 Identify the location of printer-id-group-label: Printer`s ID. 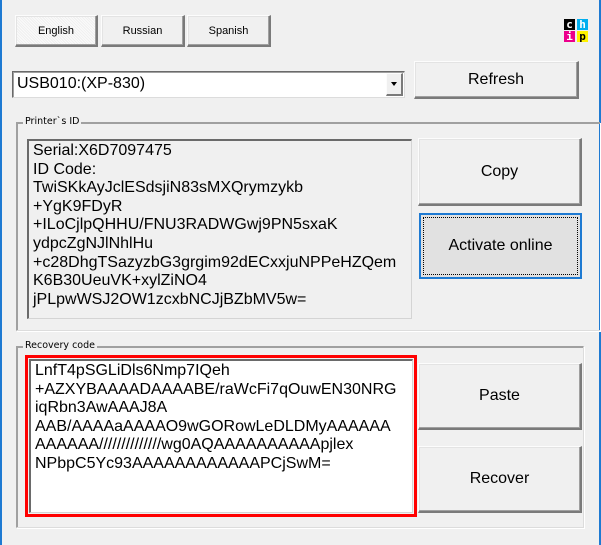
(52, 122).